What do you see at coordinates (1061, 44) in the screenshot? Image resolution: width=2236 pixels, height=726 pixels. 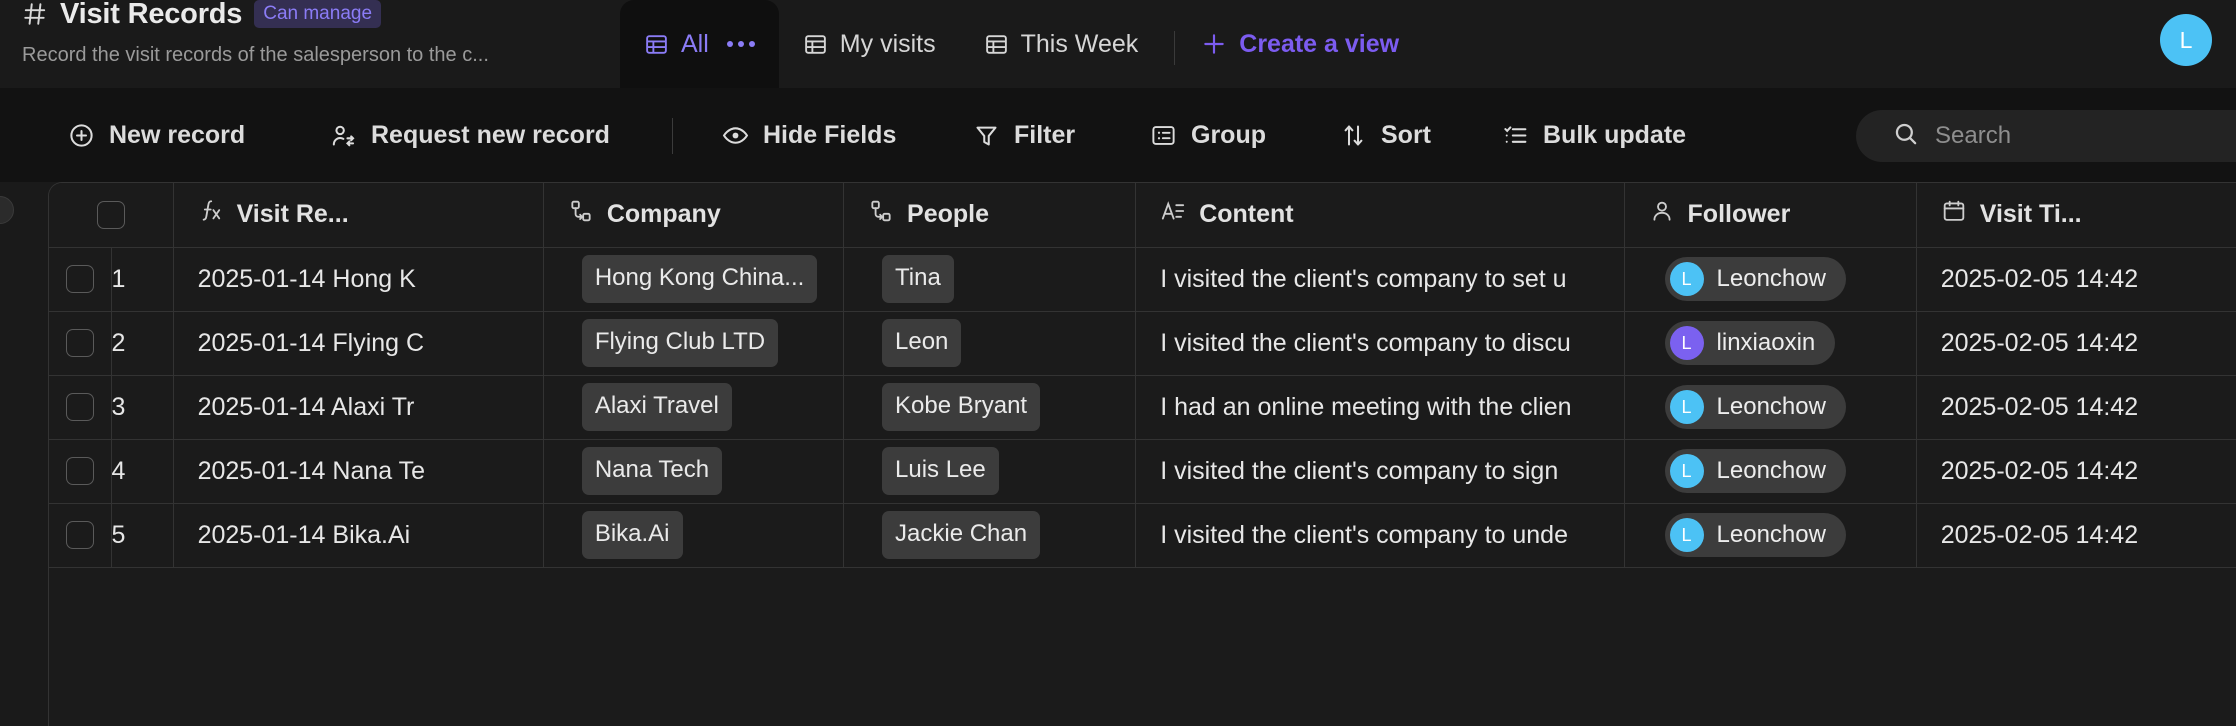 I see `tab-this-week: This Week` at bounding box center [1061, 44].